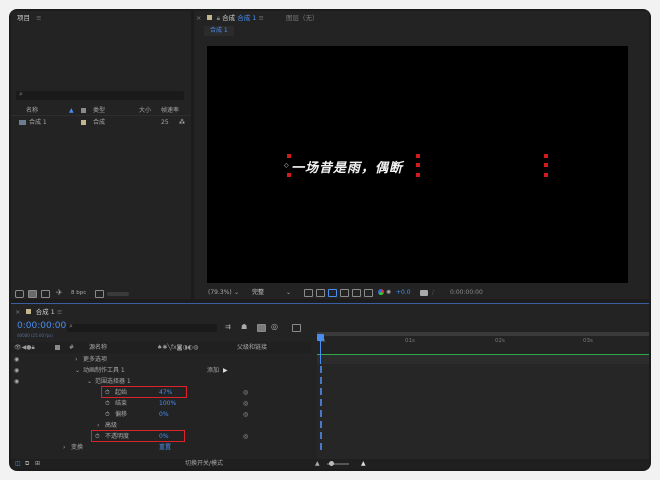  What do you see at coordinates (71, 110) in the screenshot?
I see `sort-arrow-icon: ▲` at bounding box center [71, 110].